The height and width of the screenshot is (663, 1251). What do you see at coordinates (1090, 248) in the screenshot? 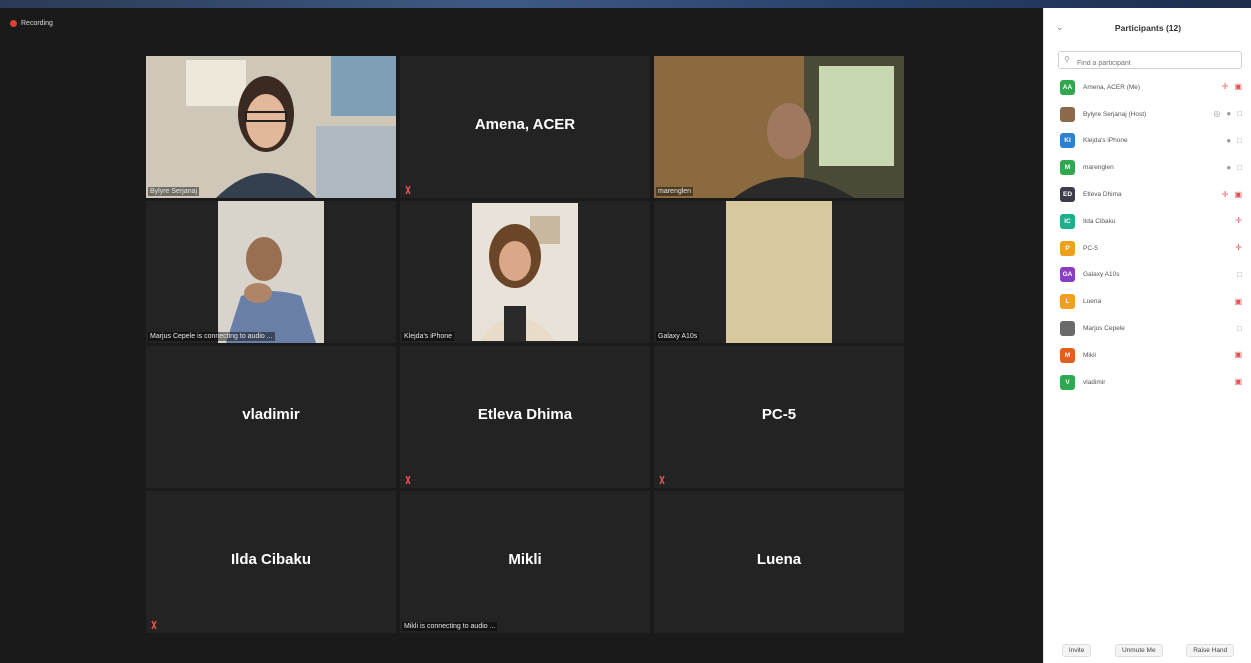
I see `participant-name: PC-5` at bounding box center [1090, 248].